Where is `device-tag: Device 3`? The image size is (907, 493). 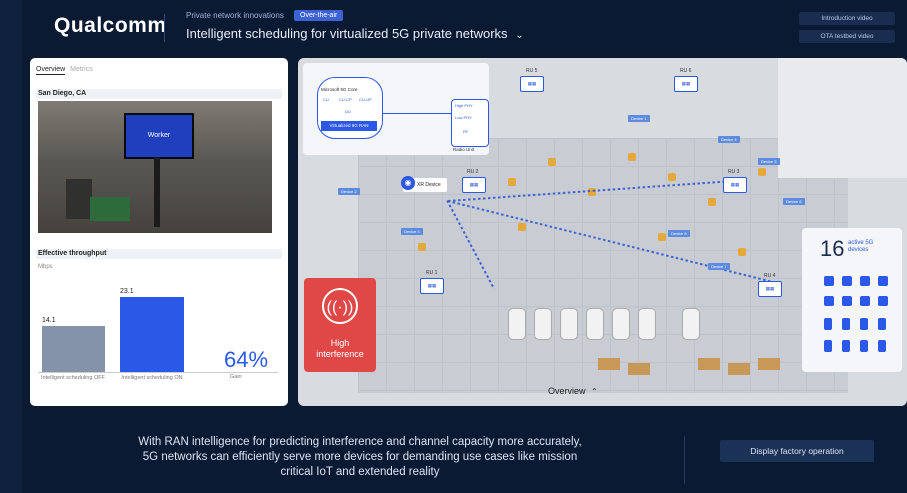
device-tag: Device 3 is located at coordinates (412, 231).